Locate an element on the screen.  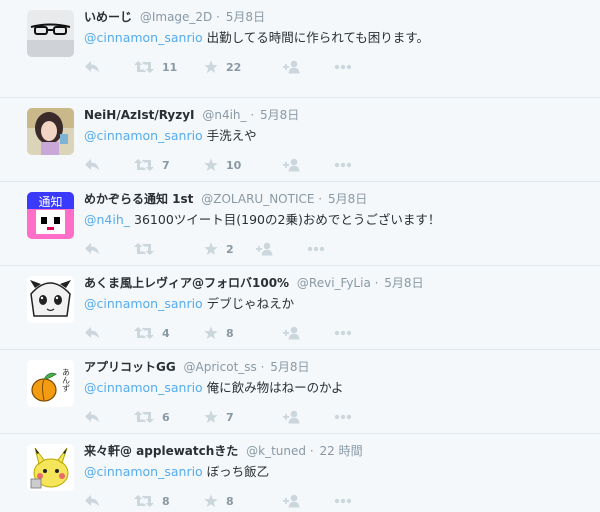
pixel-character-avatar-icon: 通知 is located at coordinates (50, 215).